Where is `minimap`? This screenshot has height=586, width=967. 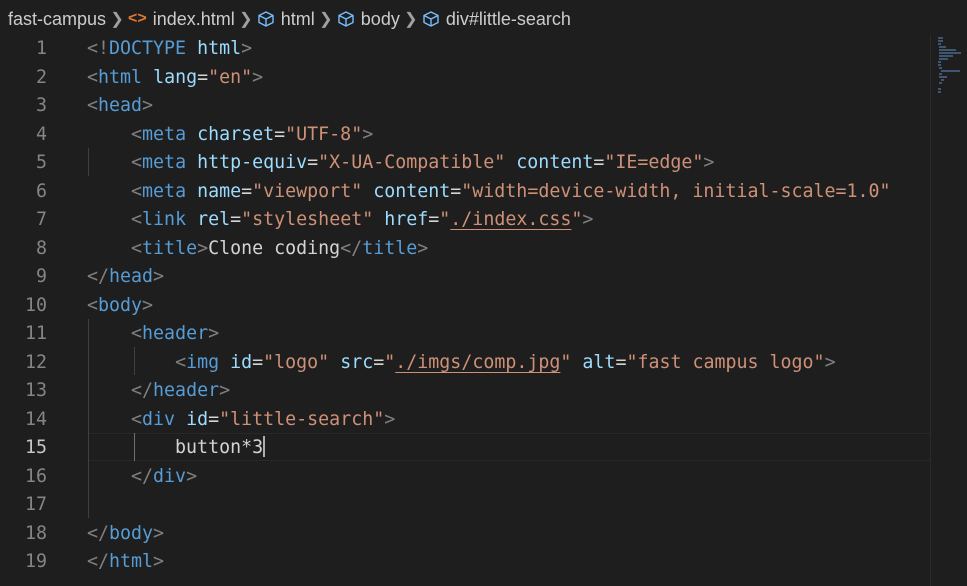 minimap is located at coordinates (948, 310).